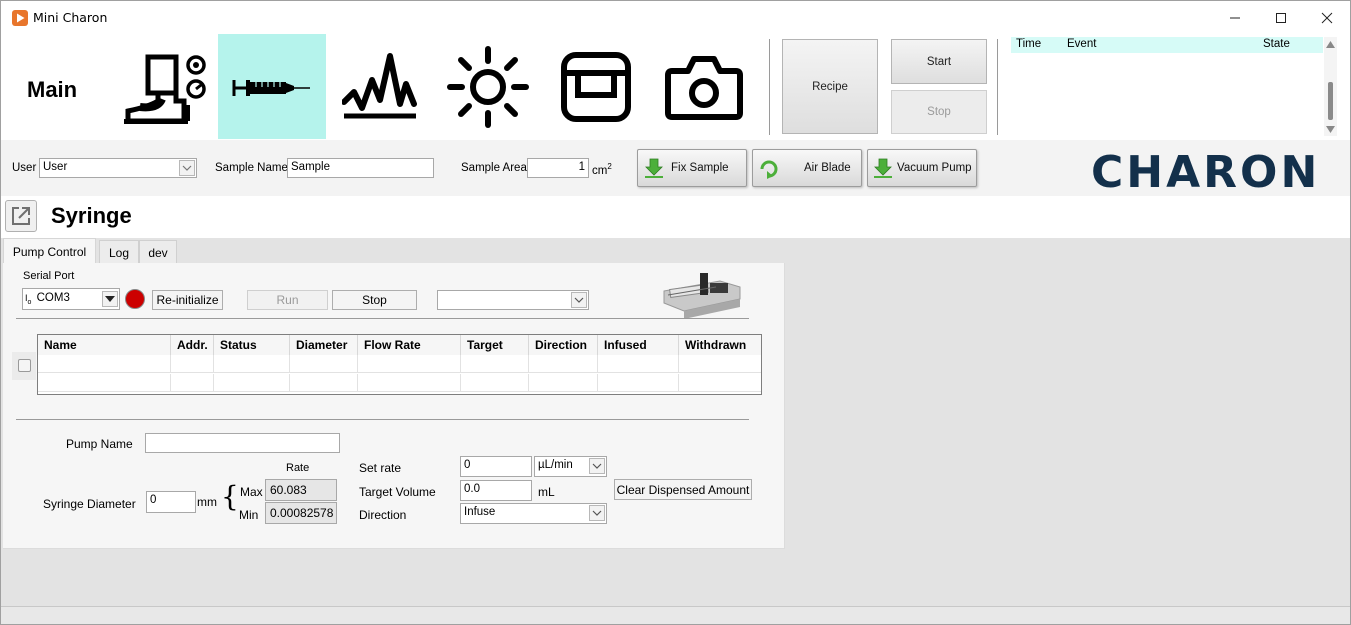  I want to click on sample-area-input: 1, so click(558, 168).